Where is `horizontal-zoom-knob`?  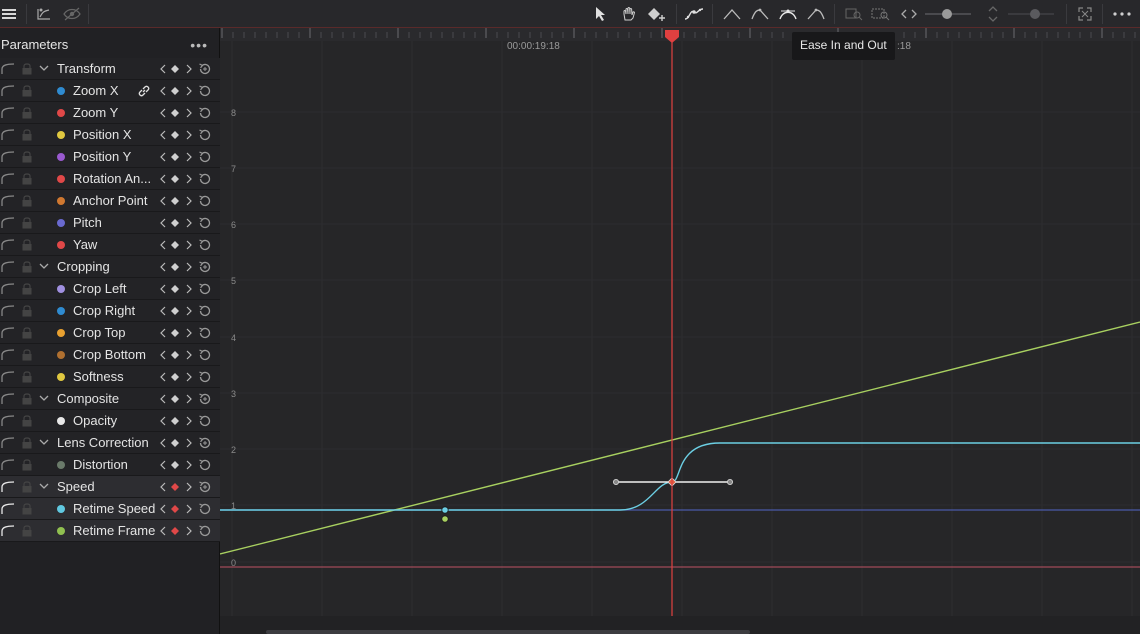
horizontal-zoom-knob is located at coordinates (947, 14).